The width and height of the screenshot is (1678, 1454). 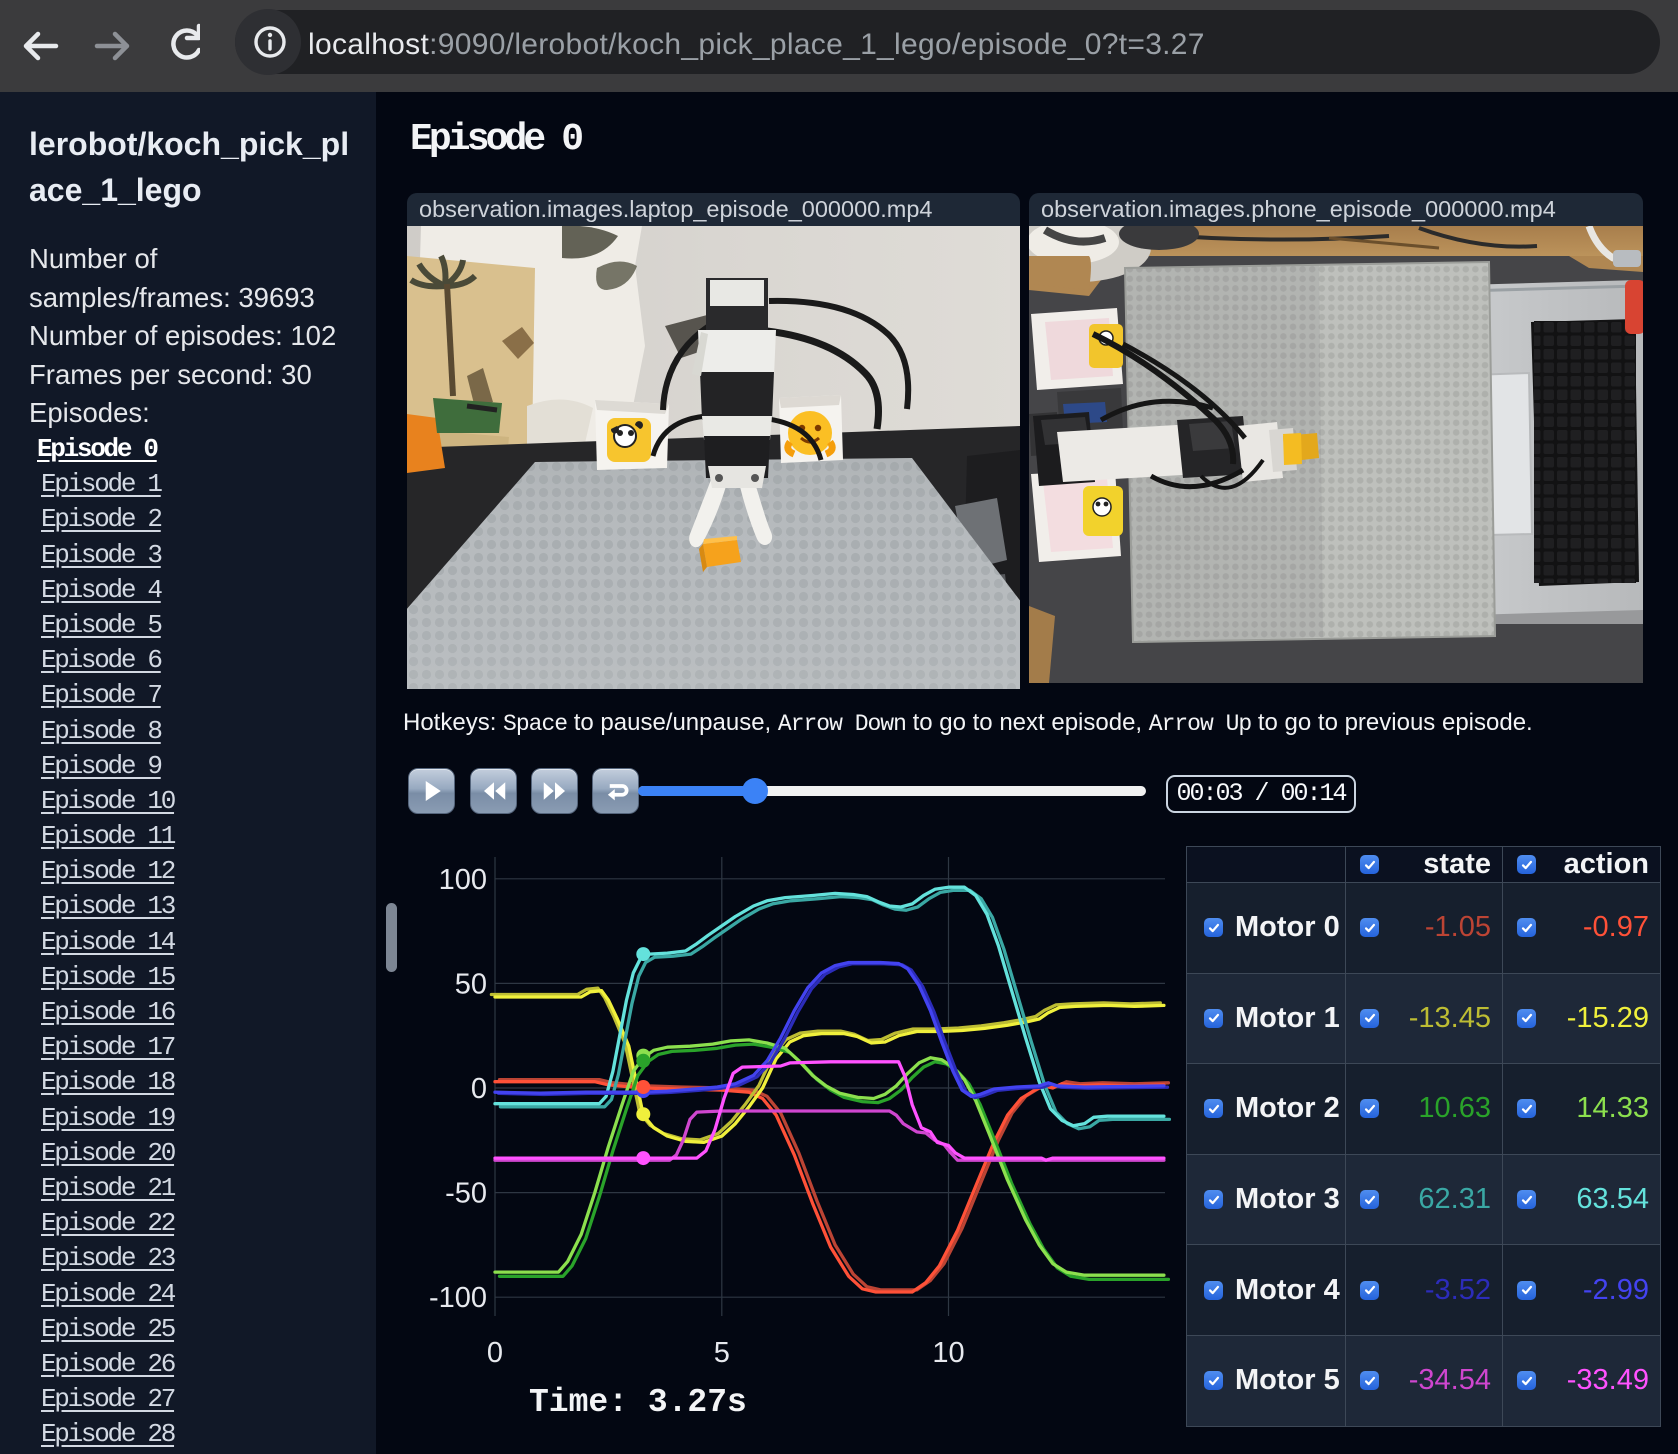 What do you see at coordinates (458, 1298) in the screenshot?
I see `svg-text: -100` at bounding box center [458, 1298].